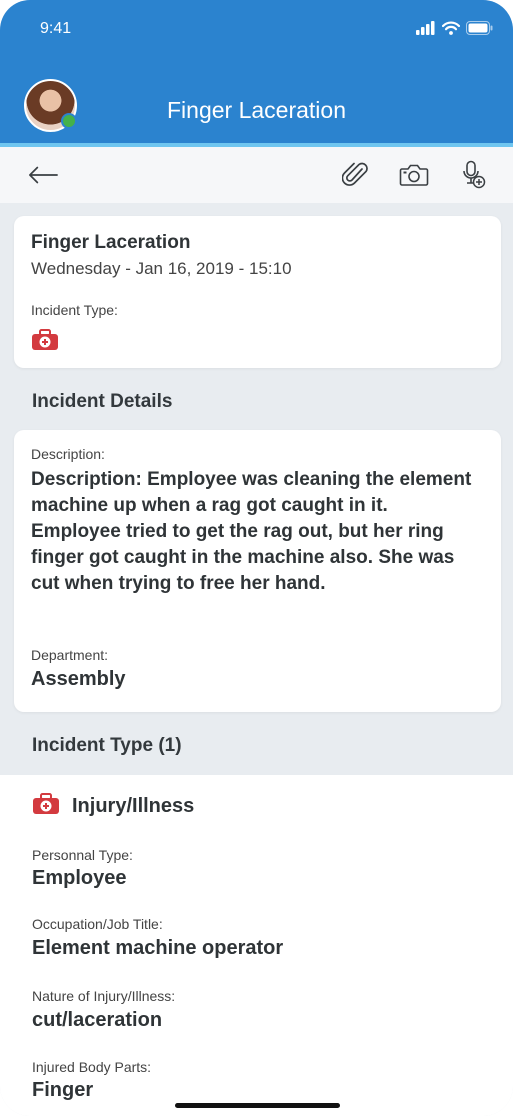 Image resolution: width=513 pixels, height=1116 pixels. What do you see at coordinates (133, 806) in the screenshot?
I see `incident-type-name: Injury/Illness` at bounding box center [133, 806].